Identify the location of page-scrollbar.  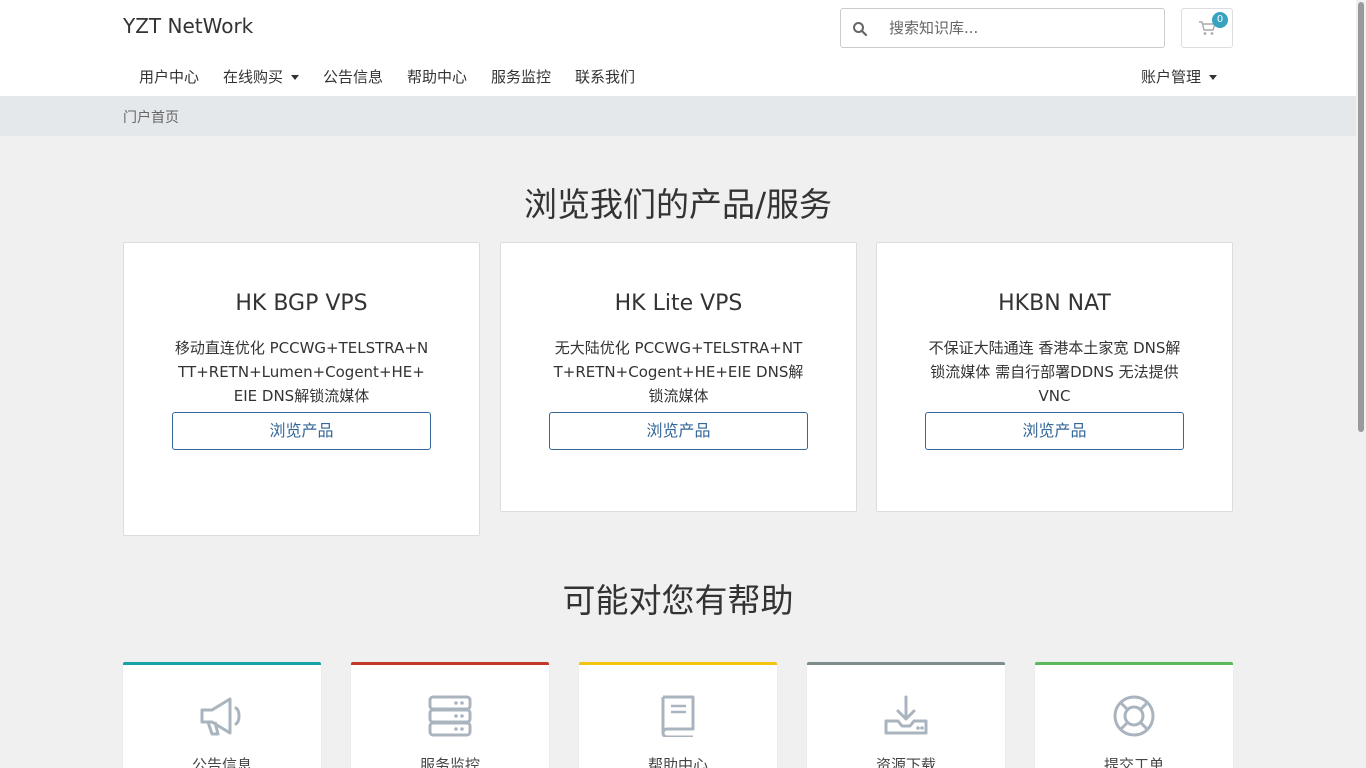
(1361, 384).